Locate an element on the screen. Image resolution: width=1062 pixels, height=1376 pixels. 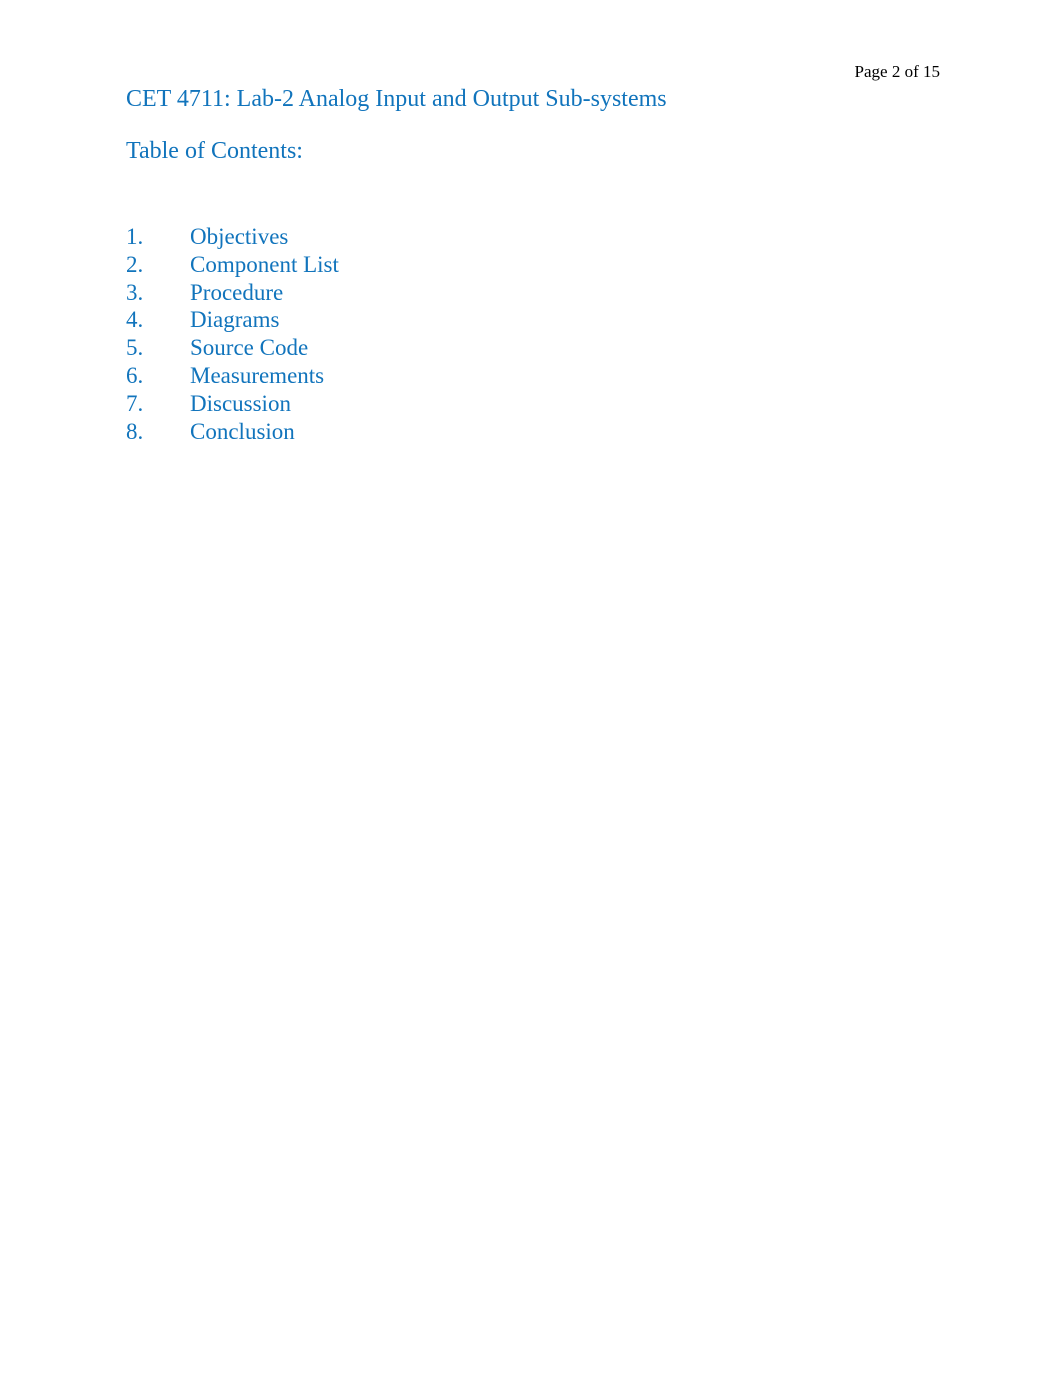
list-item: 1. Objectives is located at coordinates (232, 237).